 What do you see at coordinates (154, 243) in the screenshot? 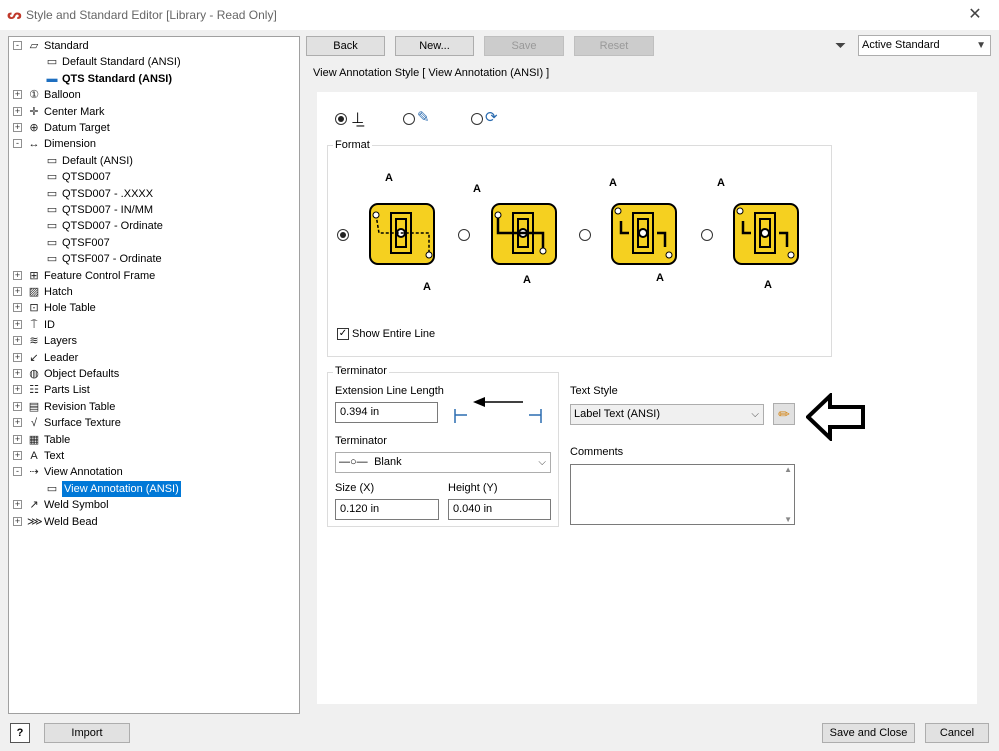
I see `tree-item: ▭ QTSF007` at bounding box center [154, 243].